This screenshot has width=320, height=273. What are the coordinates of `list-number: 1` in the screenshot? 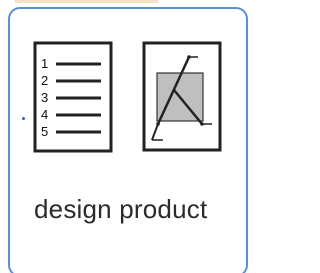 It's located at (44, 63).